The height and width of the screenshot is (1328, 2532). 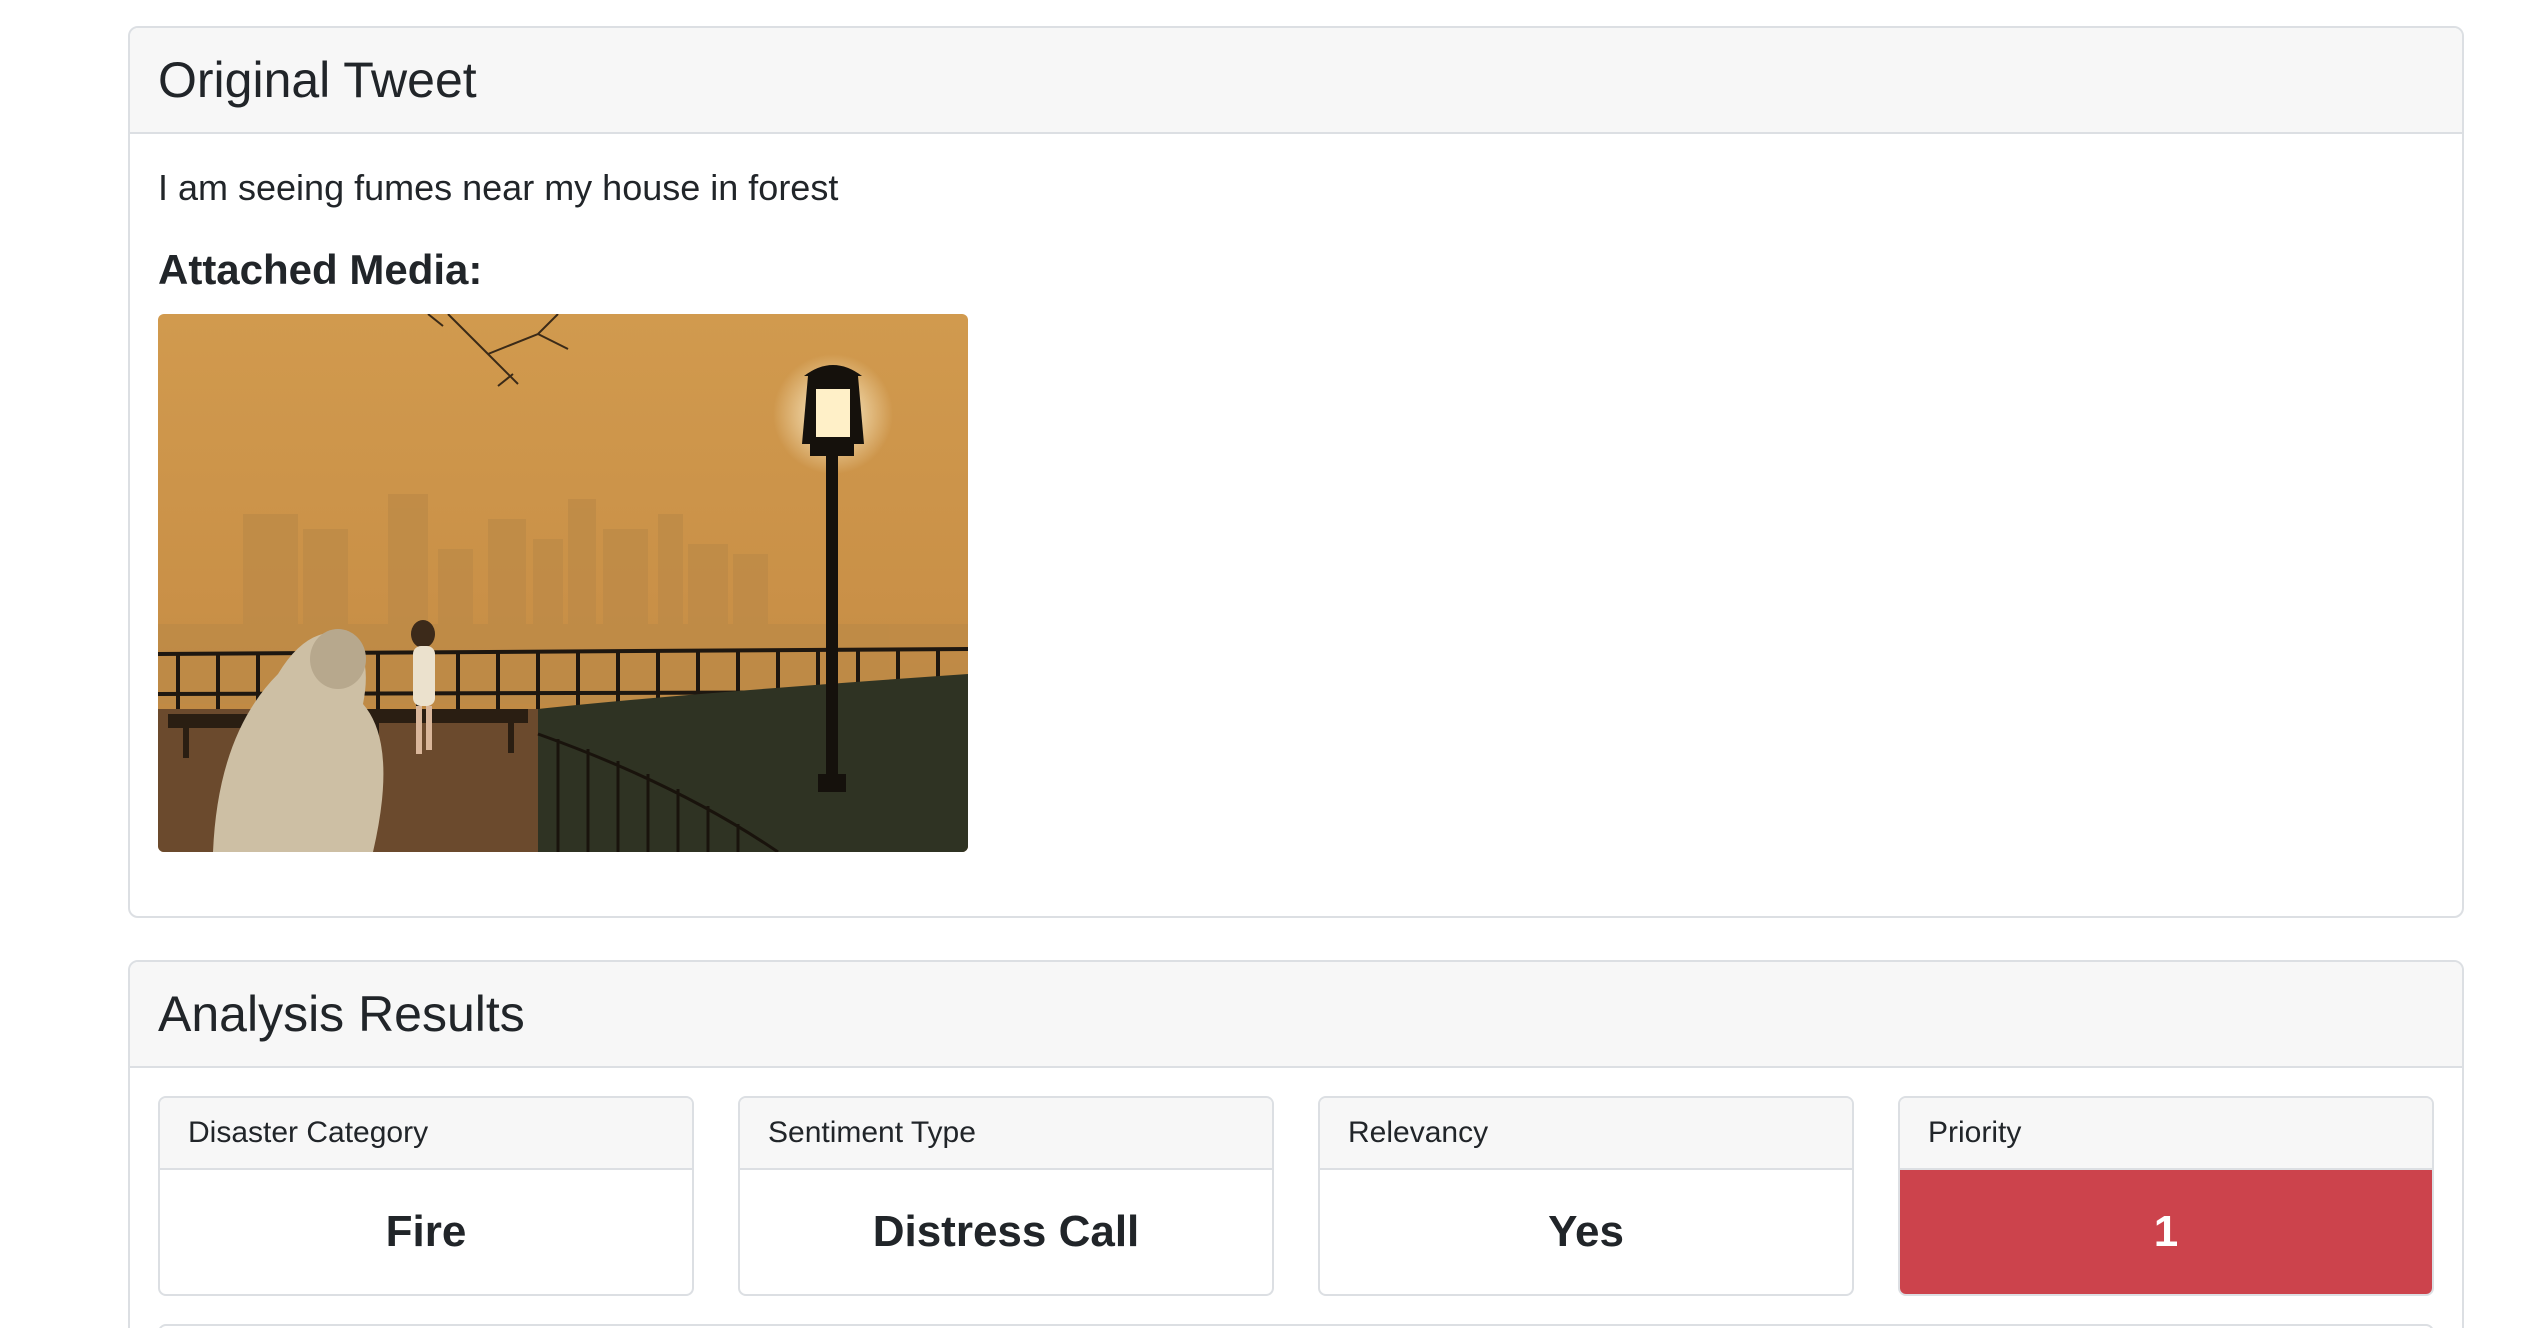 What do you see at coordinates (426, 1196) in the screenshot?
I see `disaster-category-card: Disaster Category Fire` at bounding box center [426, 1196].